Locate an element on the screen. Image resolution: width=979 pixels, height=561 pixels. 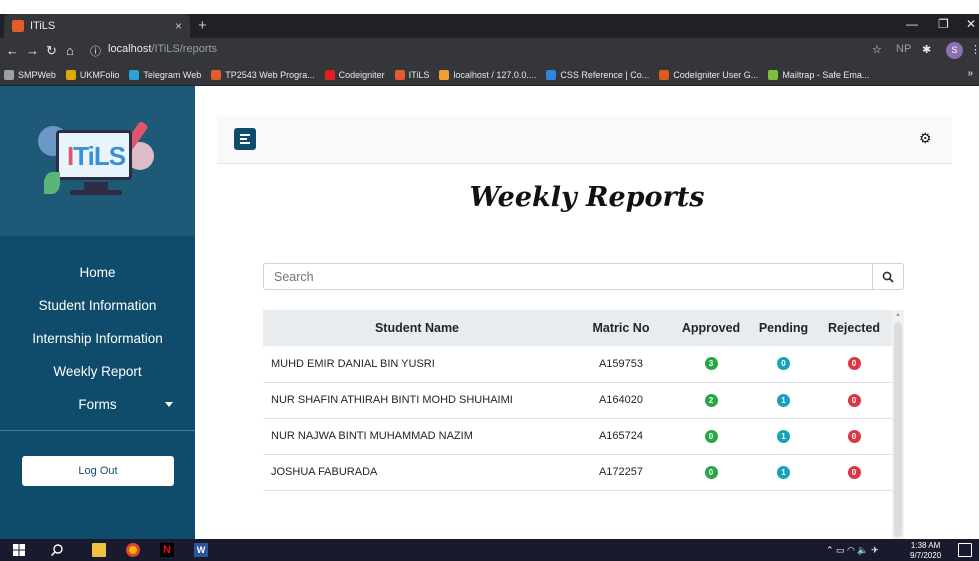
rejected-cell: 0 is located at coordinates (854, 472).